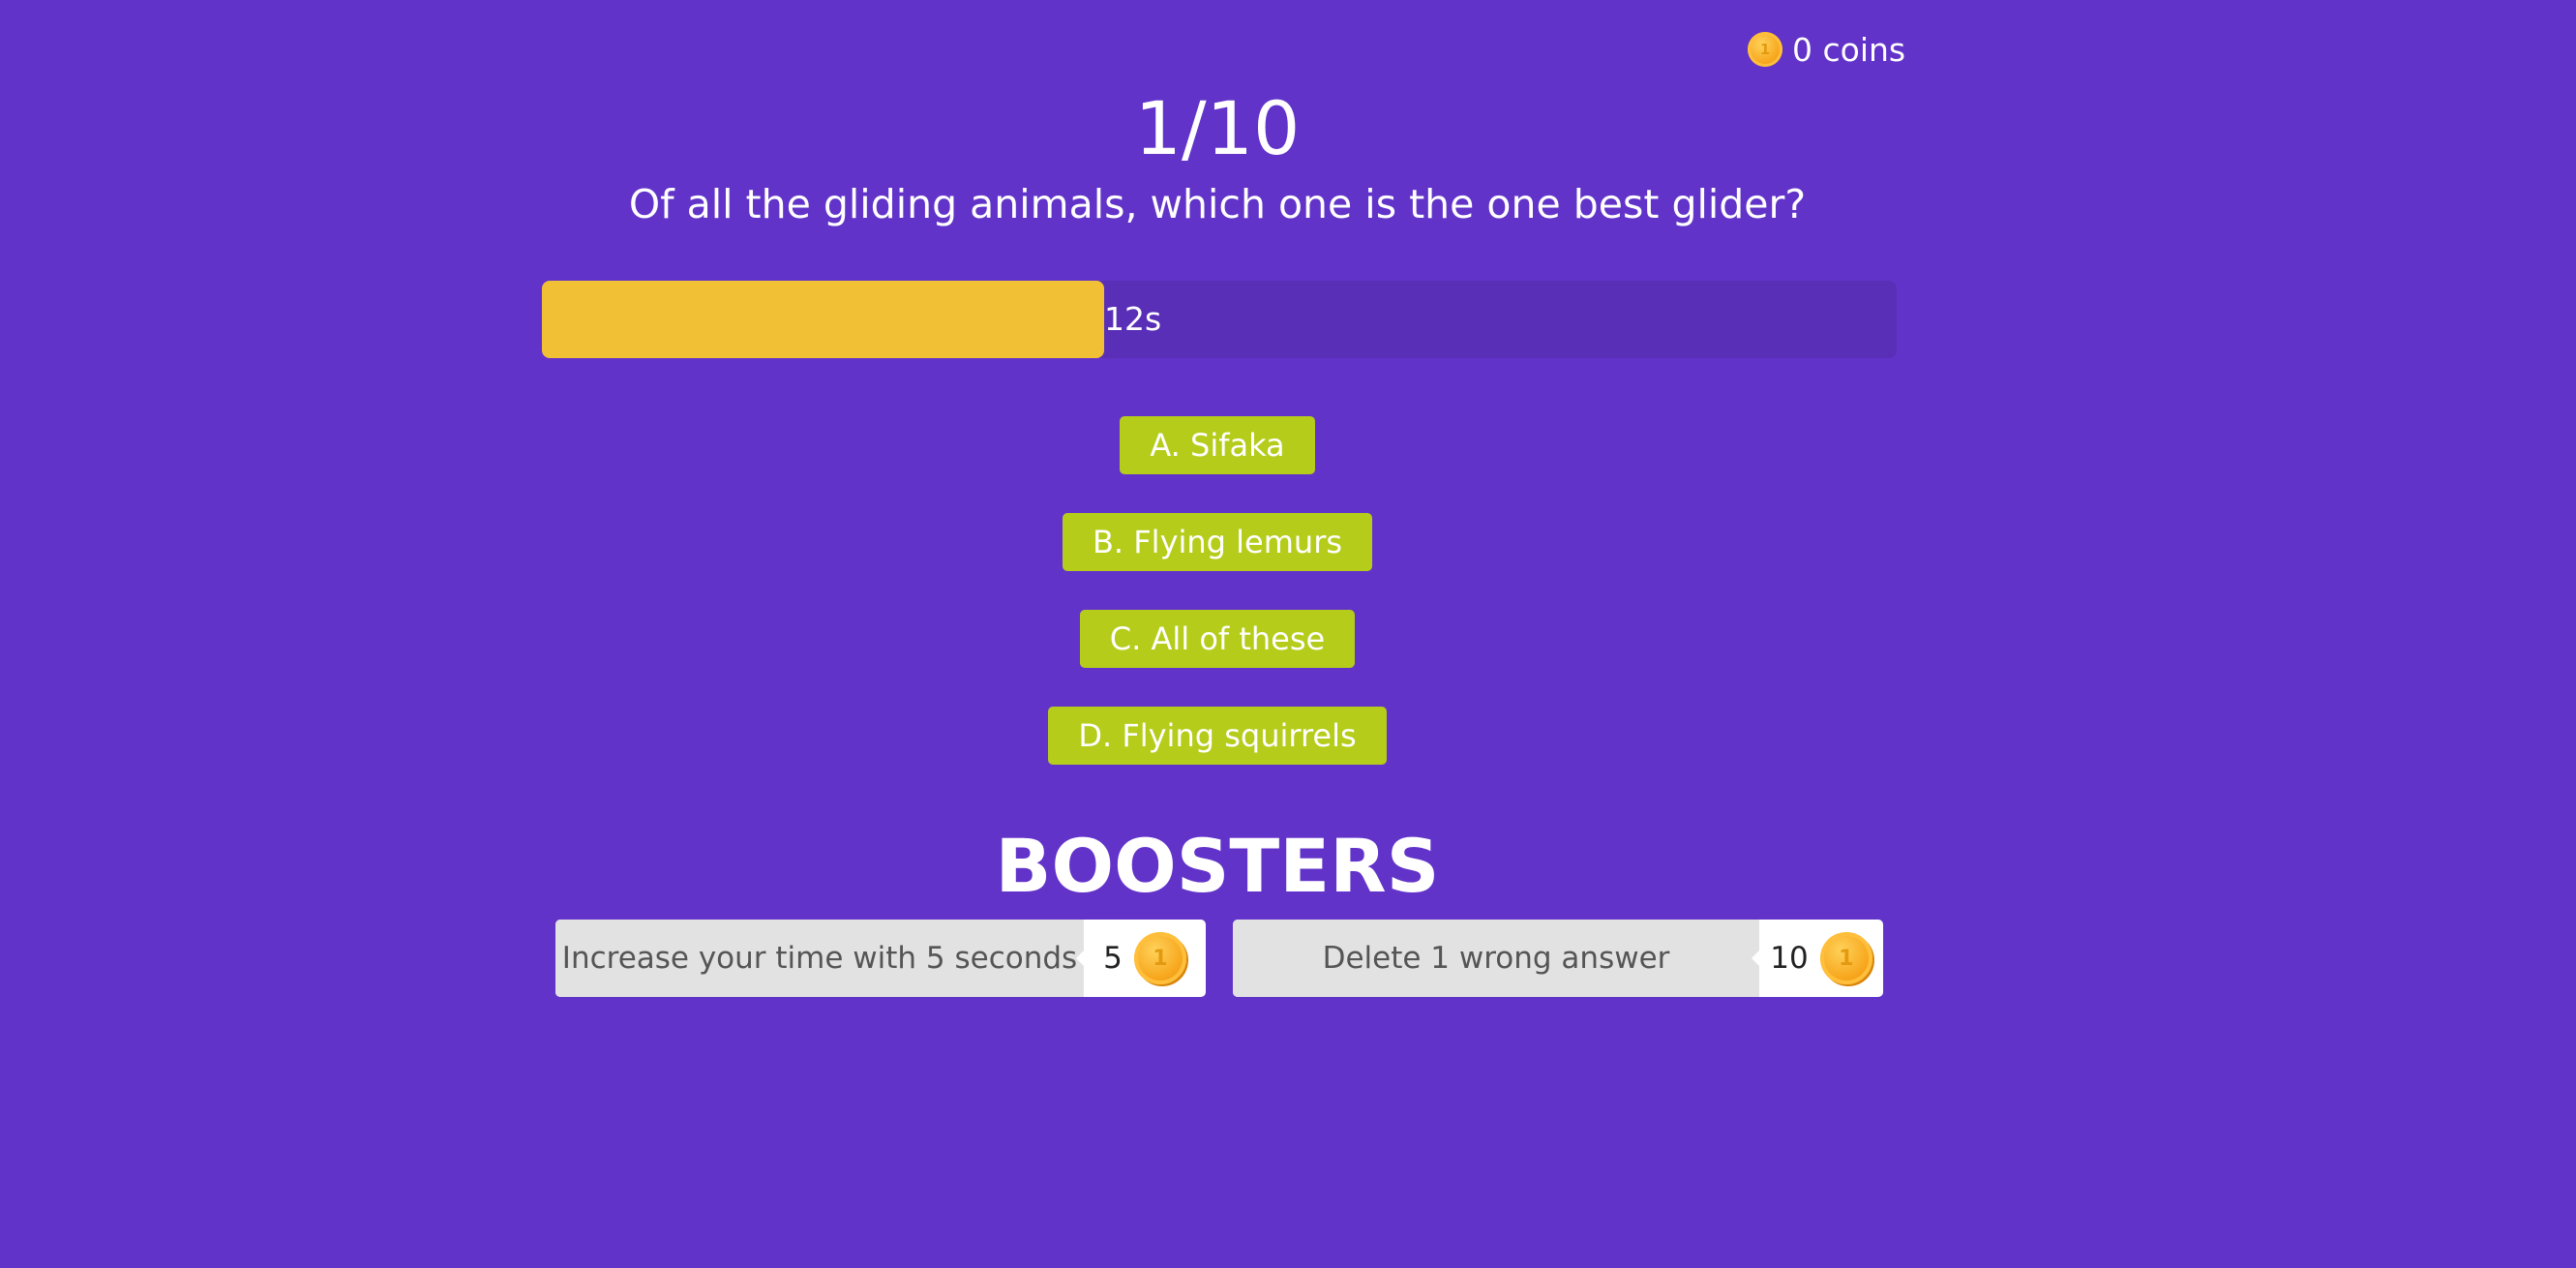 The width and height of the screenshot is (2576, 1268). I want to click on booster-price: 5 1, so click(1145, 958).